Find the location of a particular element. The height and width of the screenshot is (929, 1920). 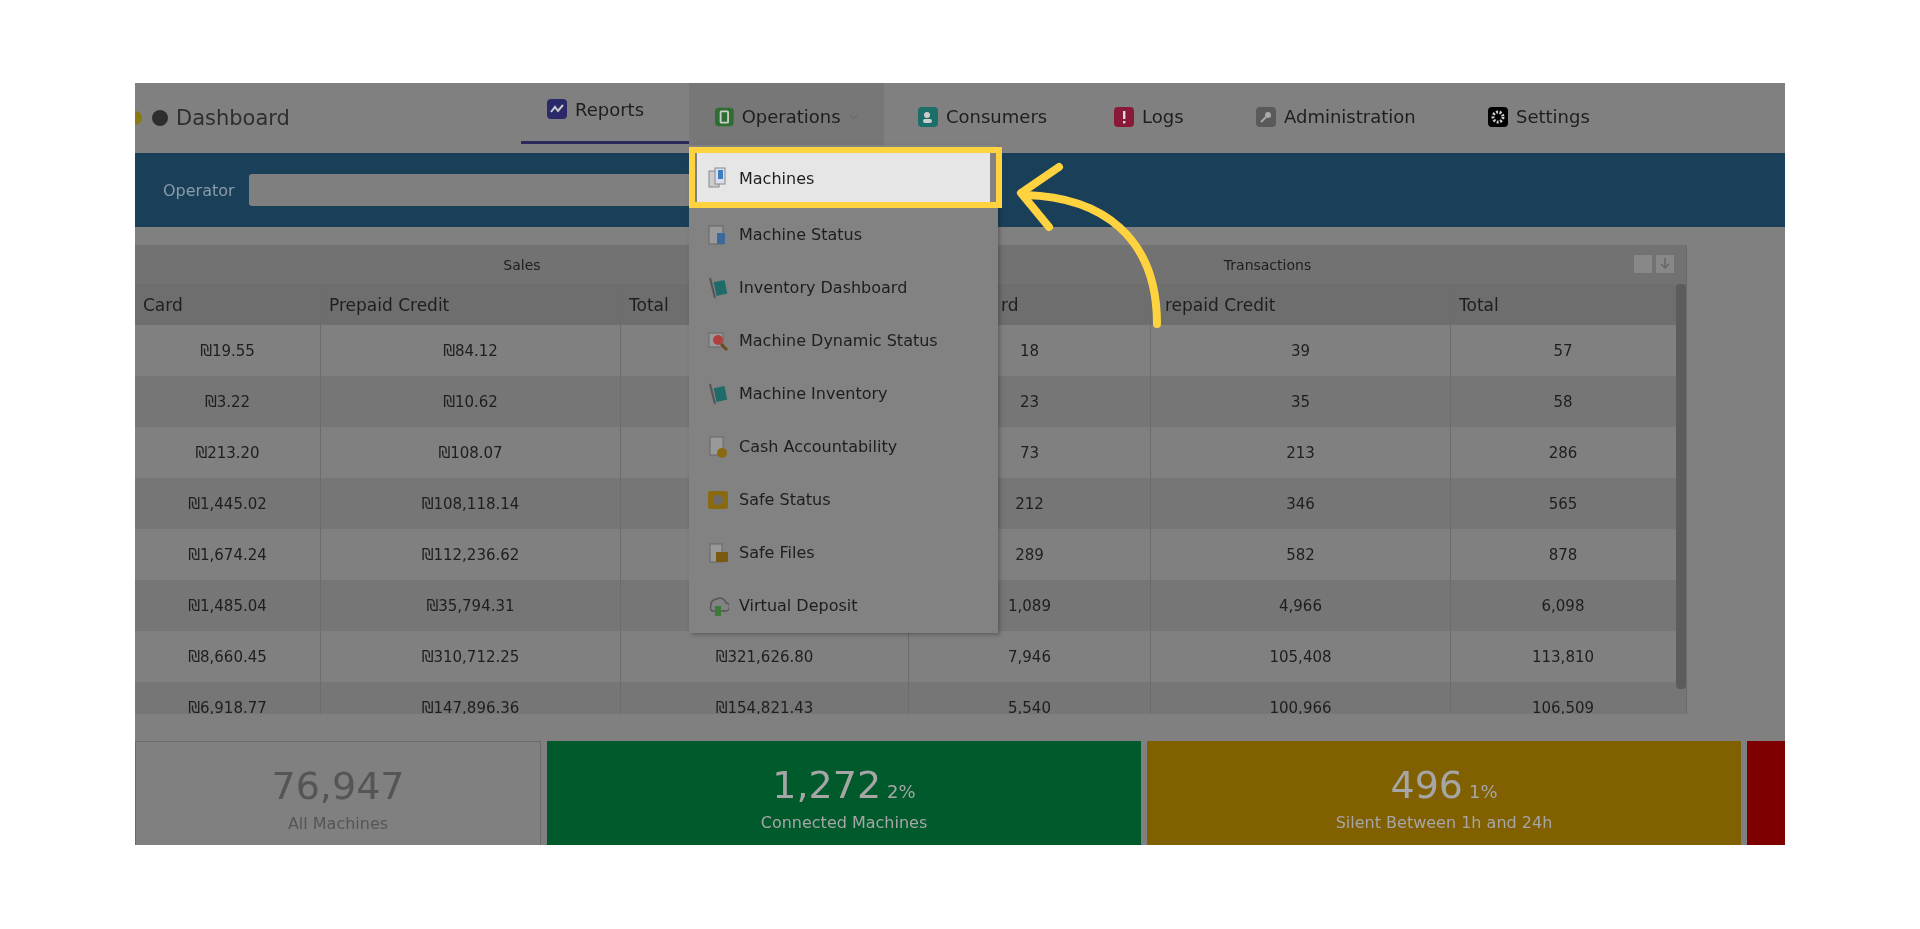

menu-item: Virtual Deposit is located at coordinates (843, 605).